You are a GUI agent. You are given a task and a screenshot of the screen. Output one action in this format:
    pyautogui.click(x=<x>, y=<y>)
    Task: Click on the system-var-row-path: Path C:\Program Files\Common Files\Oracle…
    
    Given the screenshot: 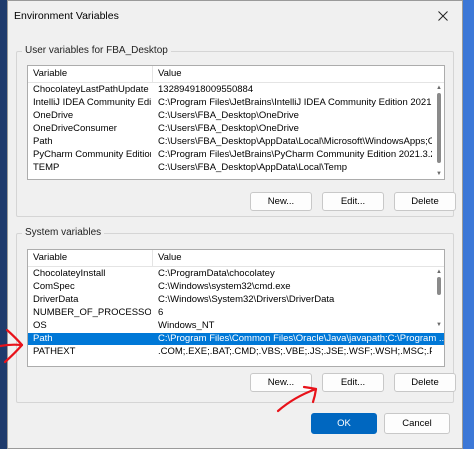 What is the action you would take?
    pyautogui.click(x=236, y=339)
    